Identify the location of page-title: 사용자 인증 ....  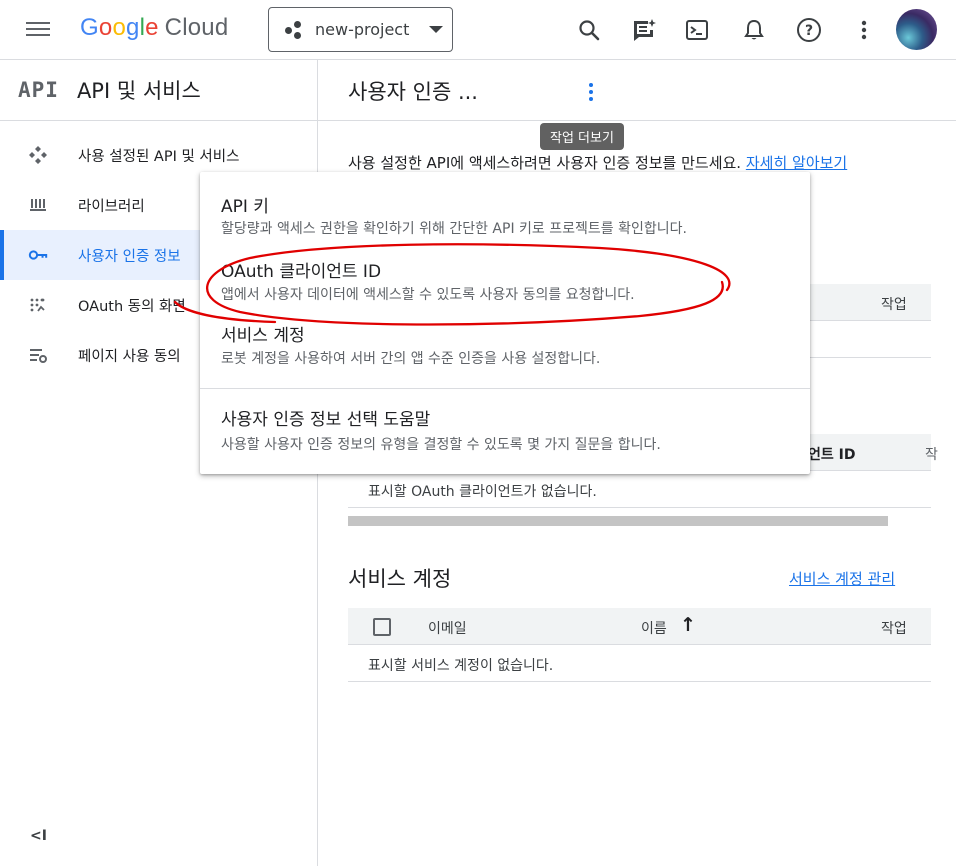
(413, 92).